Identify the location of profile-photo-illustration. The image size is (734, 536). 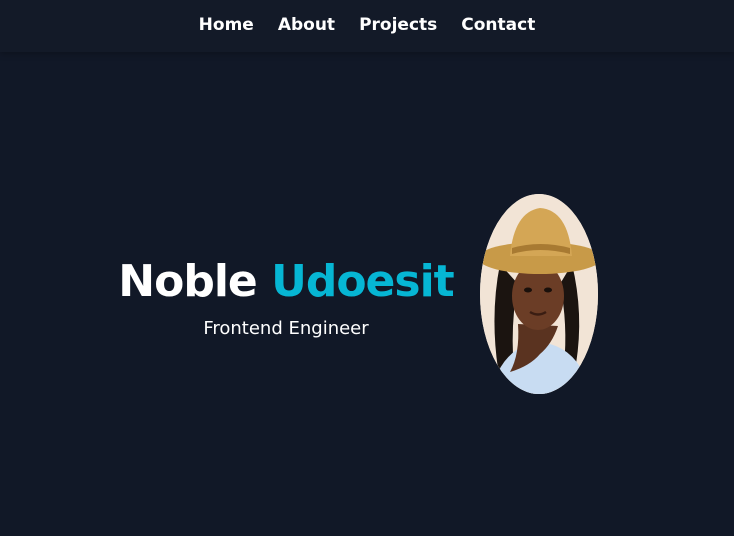
(539, 294).